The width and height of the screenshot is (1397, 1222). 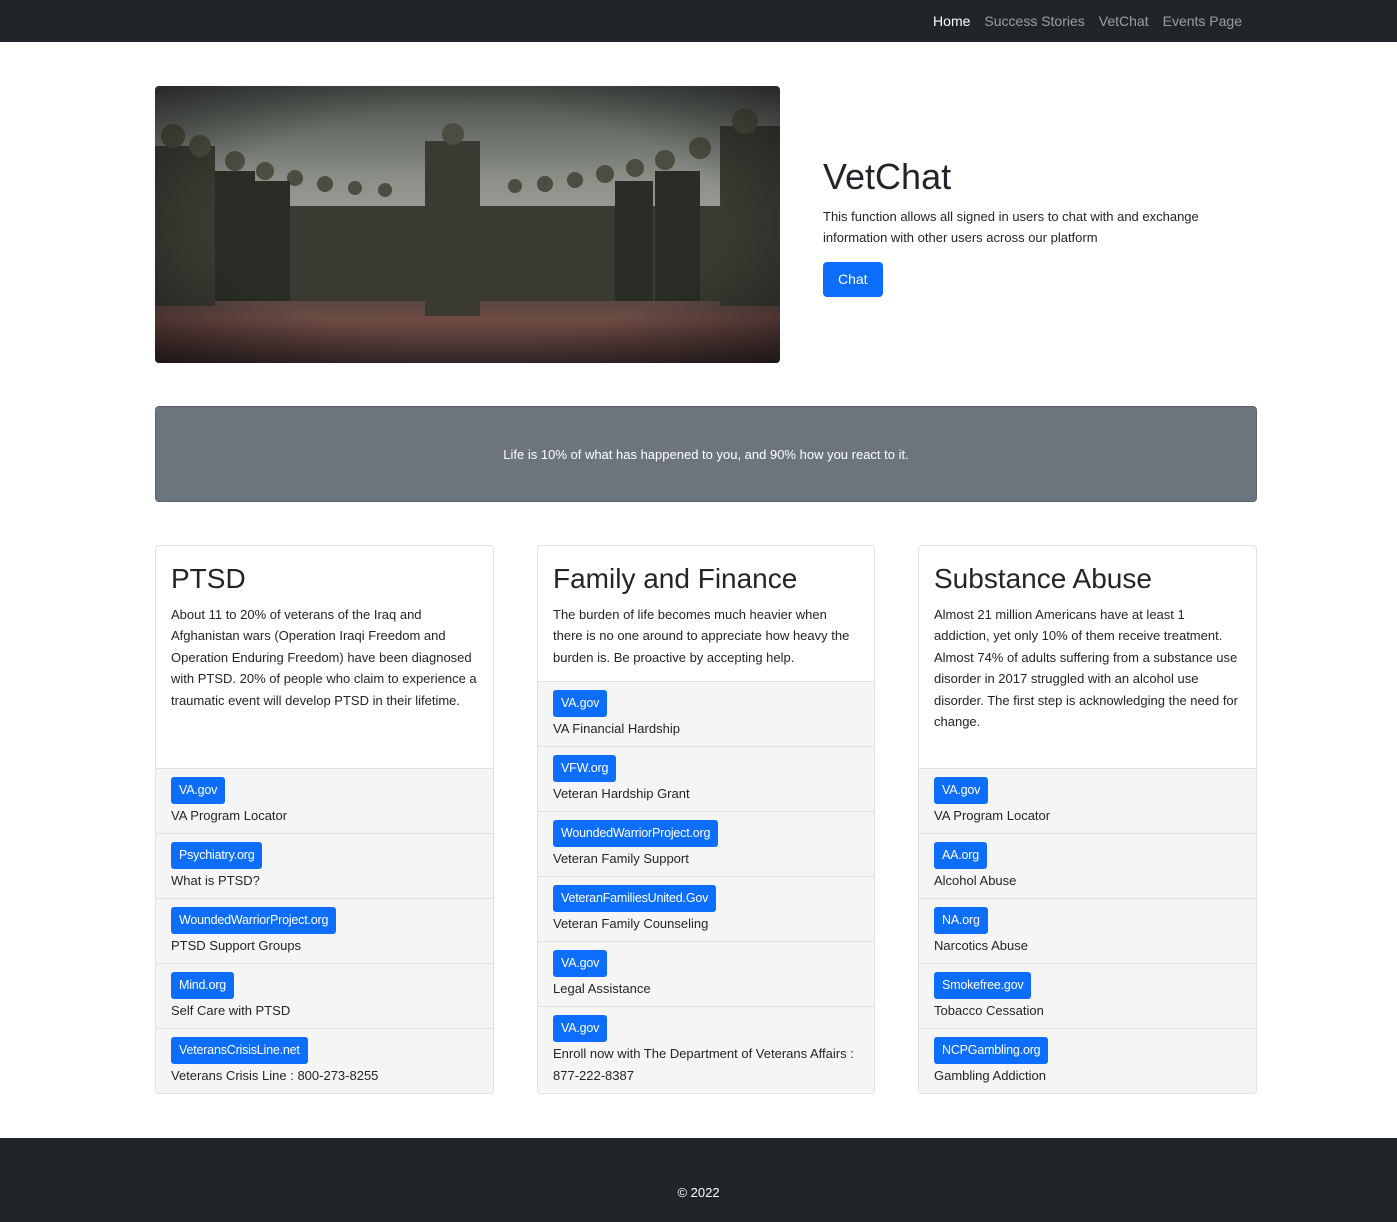 I want to click on resource-link-button: Psychiatry.org, so click(x=217, y=855).